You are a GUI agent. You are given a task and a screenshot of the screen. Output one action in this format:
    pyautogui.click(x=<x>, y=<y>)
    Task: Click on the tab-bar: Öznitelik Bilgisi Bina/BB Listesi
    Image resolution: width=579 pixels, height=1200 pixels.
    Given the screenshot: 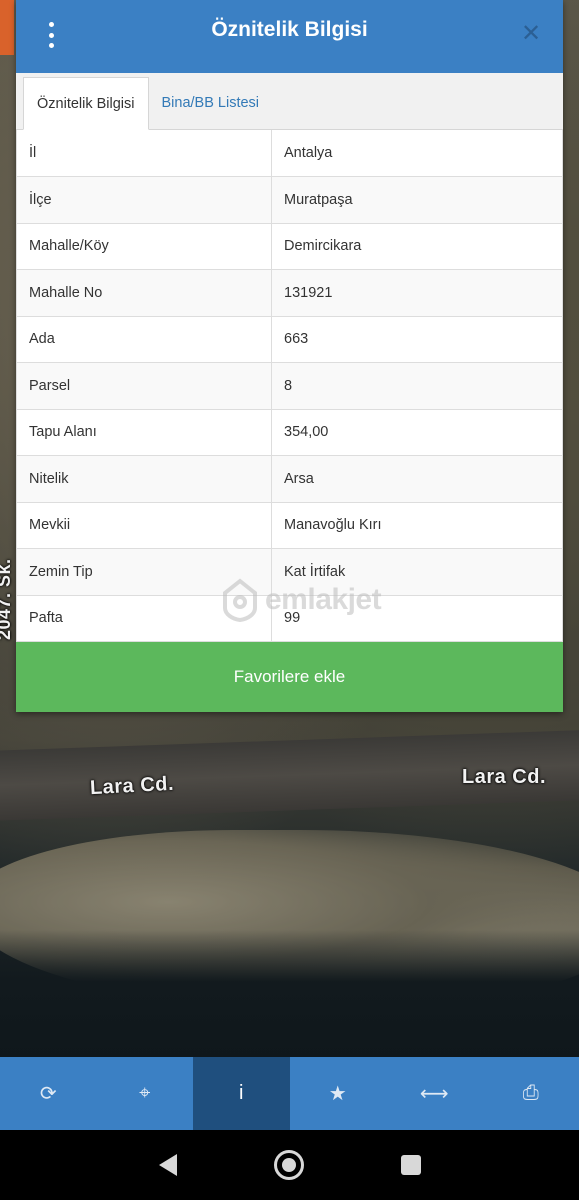 What is the action you would take?
    pyautogui.click(x=289, y=101)
    